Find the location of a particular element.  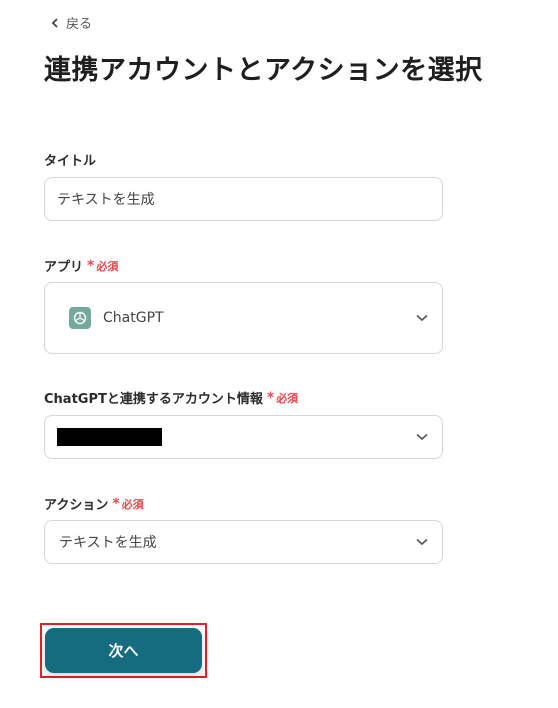

chatgpt-logo-icon is located at coordinates (80, 318).